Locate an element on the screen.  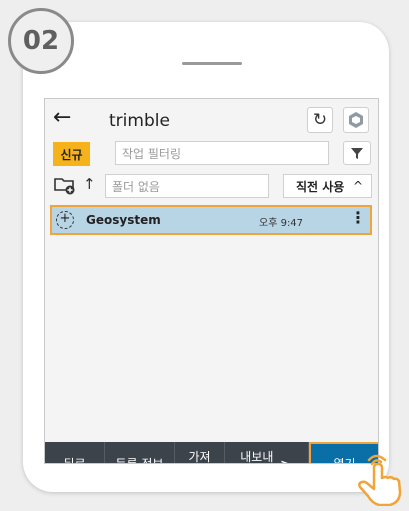
filter-icon is located at coordinates (357, 153).